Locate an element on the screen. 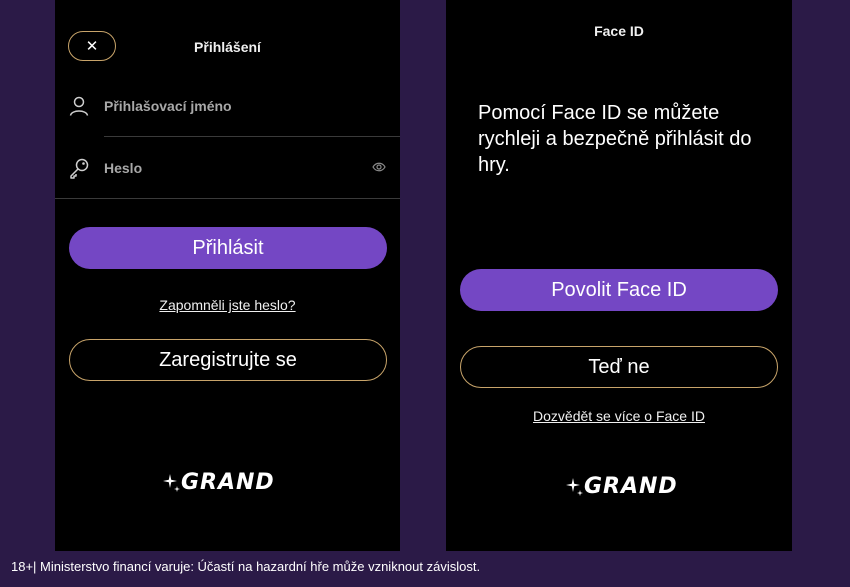 The image size is (850, 587). forgot-password-link: Zapomněli jste heslo? is located at coordinates (227, 305).